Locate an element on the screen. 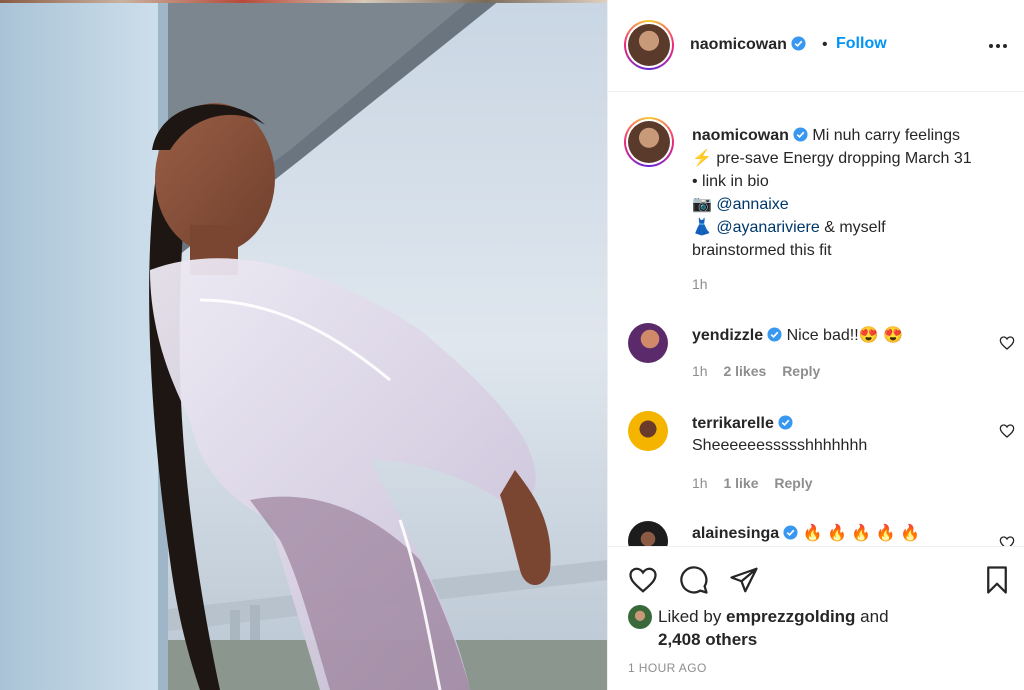 This screenshot has height=690, width=1024. comment-body: alainesinga 🔥 🔥 🔥 🔥 🔥 is located at coordinates (832, 534).